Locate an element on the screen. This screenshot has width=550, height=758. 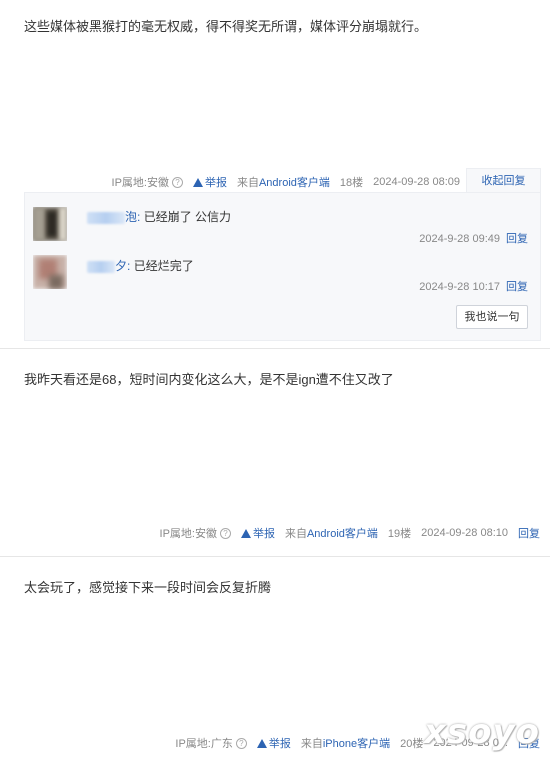
floor-number: 19楼 is located at coordinates (399, 534).